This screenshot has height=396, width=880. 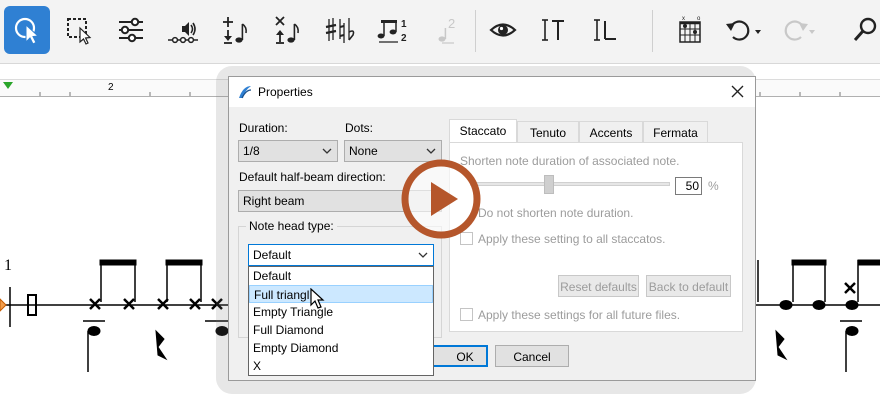 What do you see at coordinates (341, 255) in the screenshot?
I see `notehead-select: Default` at bounding box center [341, 255].